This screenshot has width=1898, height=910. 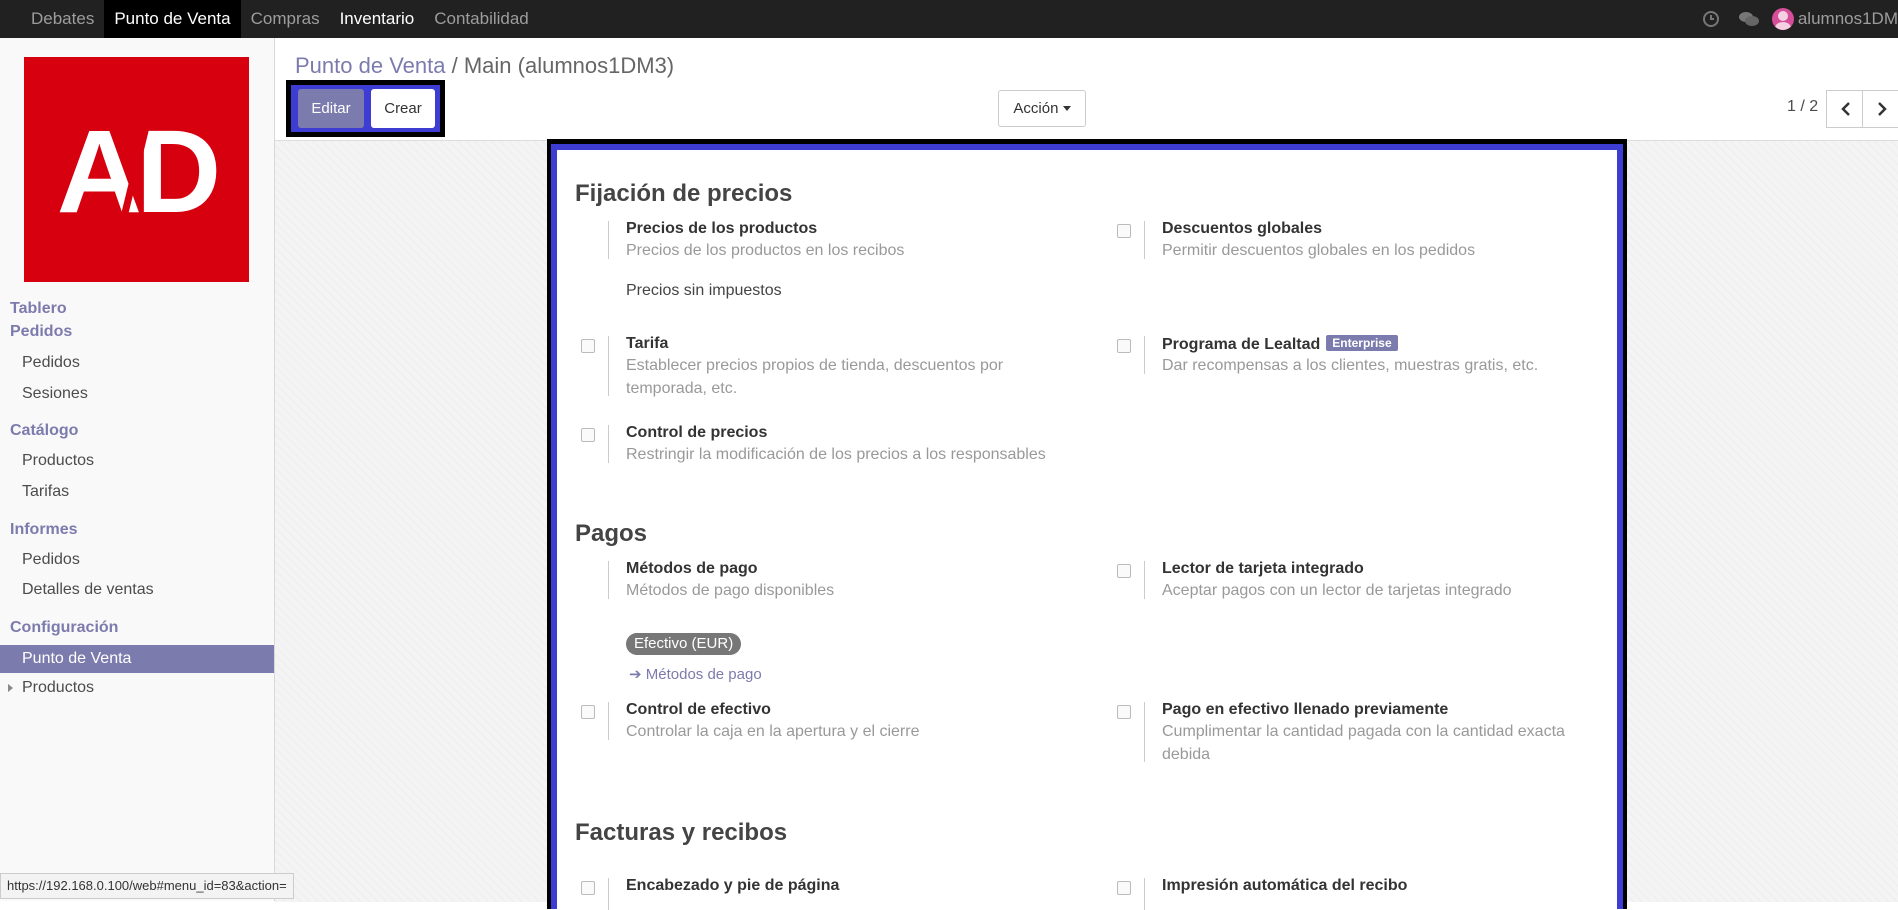 I want to click on user-menu: alumnos1DM, so click(x=1833, y=19).